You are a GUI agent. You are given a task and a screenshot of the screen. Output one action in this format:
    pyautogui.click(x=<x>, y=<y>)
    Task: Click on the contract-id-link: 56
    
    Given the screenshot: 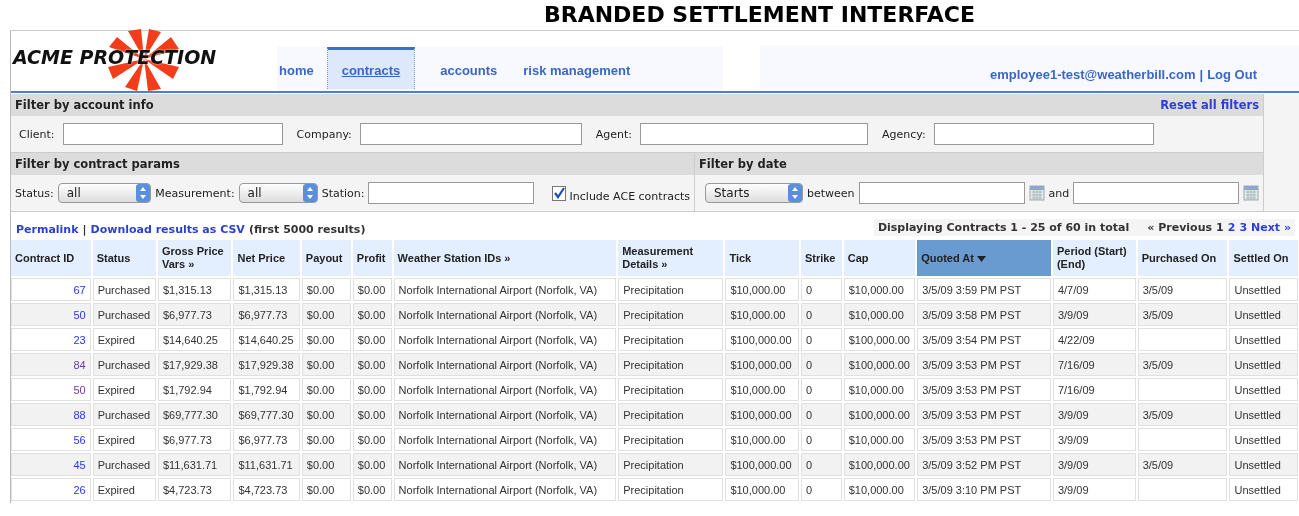 What is the action you would take?
    pyautogui.click(x=79, y=439)
    